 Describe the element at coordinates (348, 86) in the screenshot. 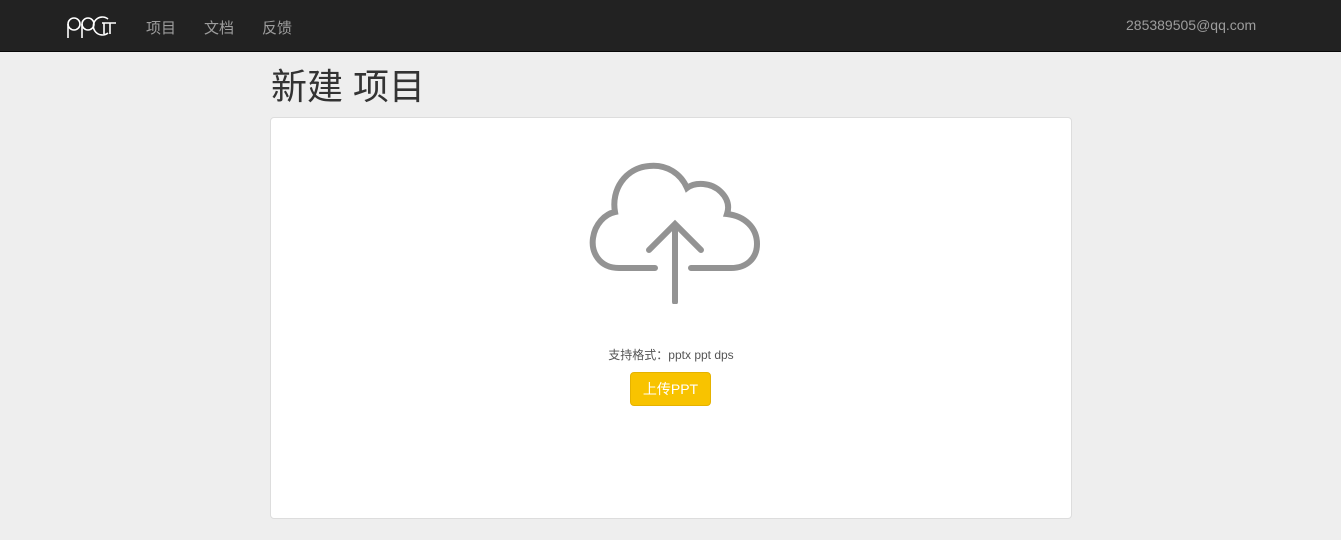

I see `page-title: 新建 项目` at that location.